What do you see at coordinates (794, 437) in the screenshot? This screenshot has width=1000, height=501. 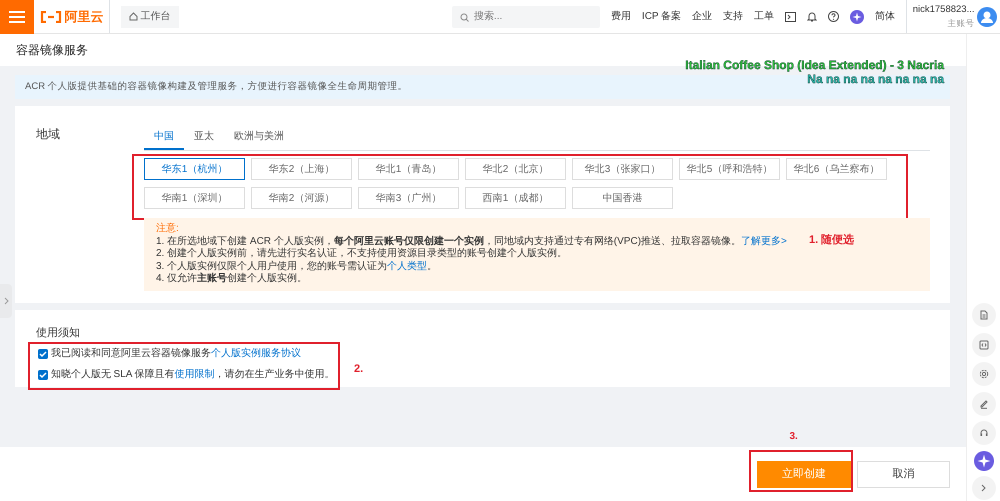 I see `annotation-text: 3.` at bounding box center [794, 437].